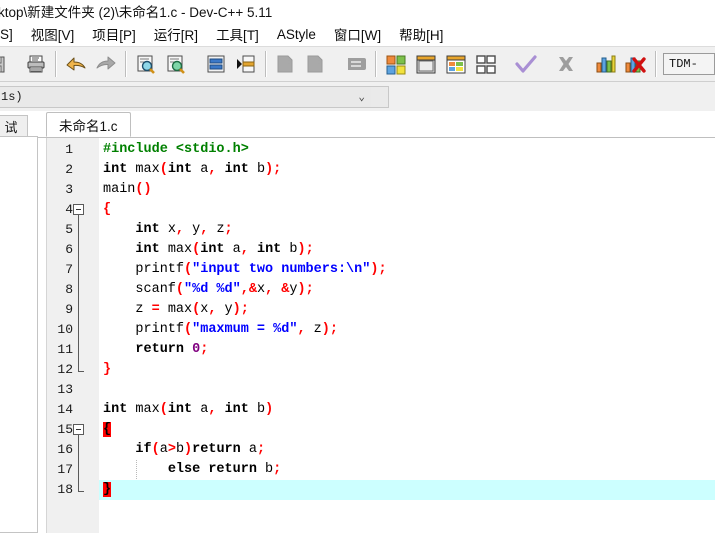 The width and height of the screenshot is (715, 533). I want to click on editor-tab-untitled1: 未命名1.c, so click(88, 124).